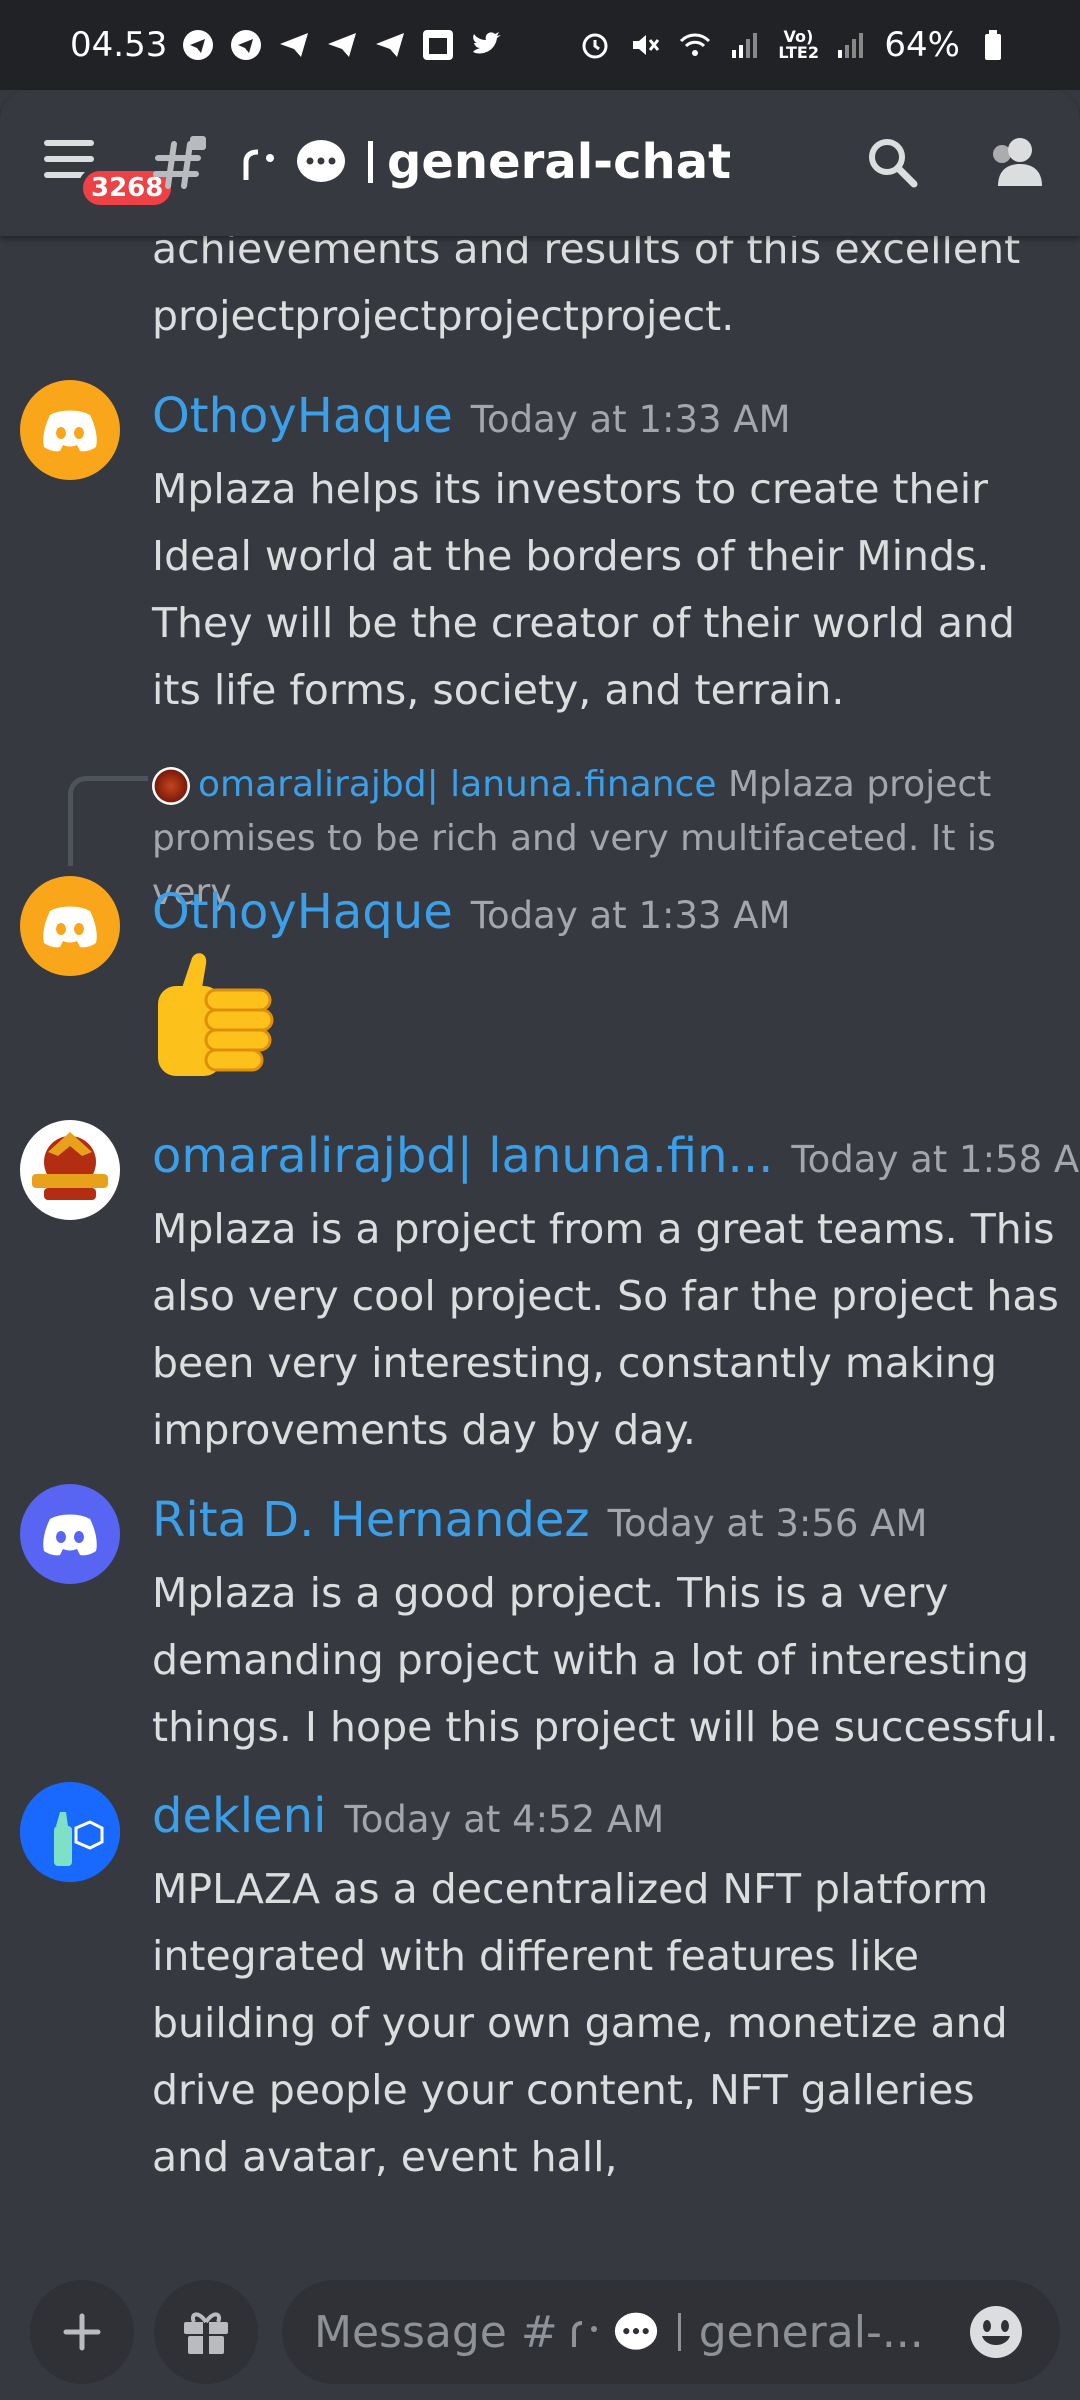  Describe the element at coordinates (993, 45) in the screenshot. I see `battery-icon` at that location.